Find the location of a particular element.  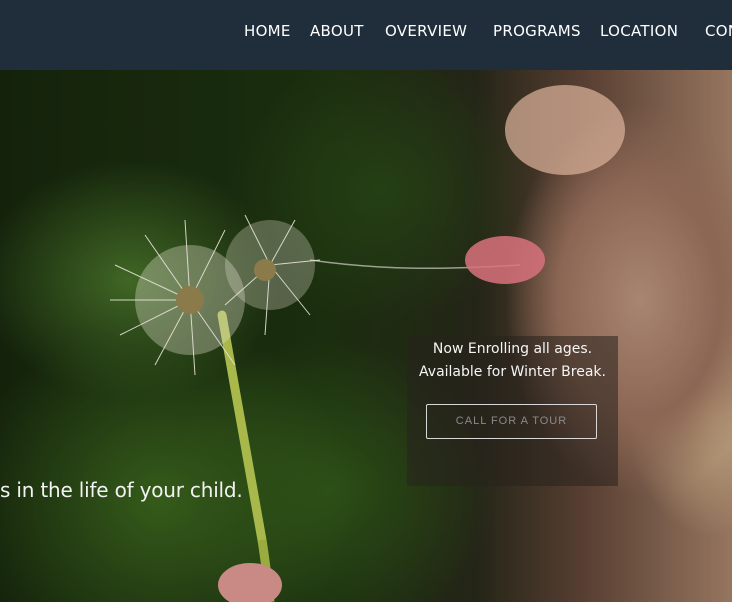

nav-item-location: LOCATION is located at coordinates (639, 31).